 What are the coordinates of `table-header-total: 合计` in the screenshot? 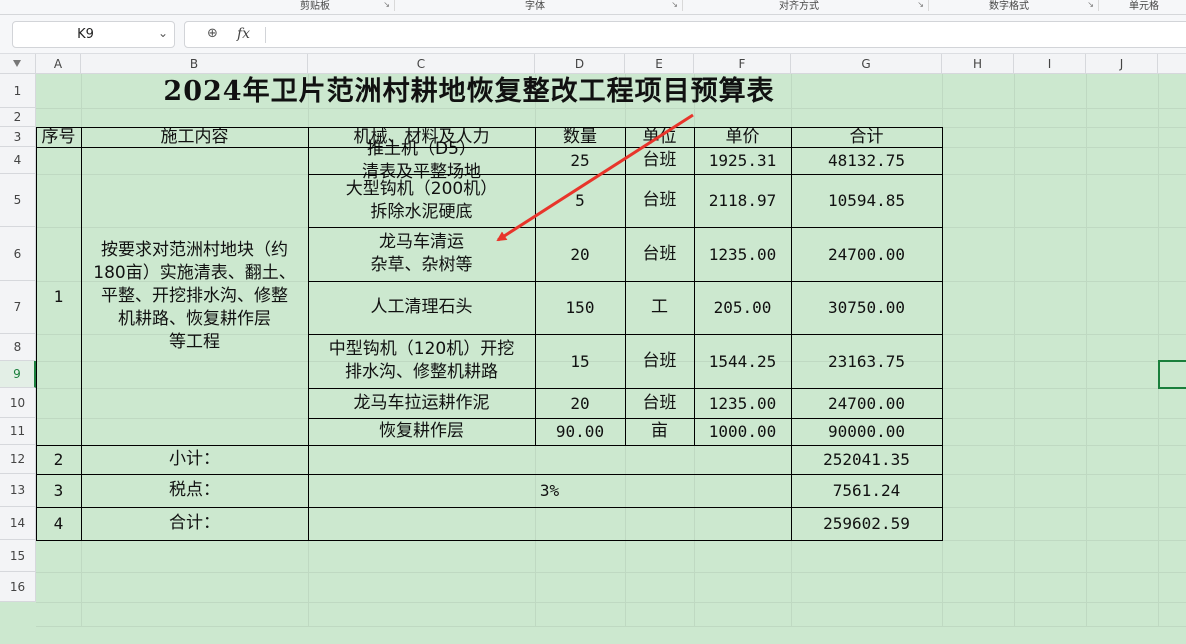 It's located at (866, 137).